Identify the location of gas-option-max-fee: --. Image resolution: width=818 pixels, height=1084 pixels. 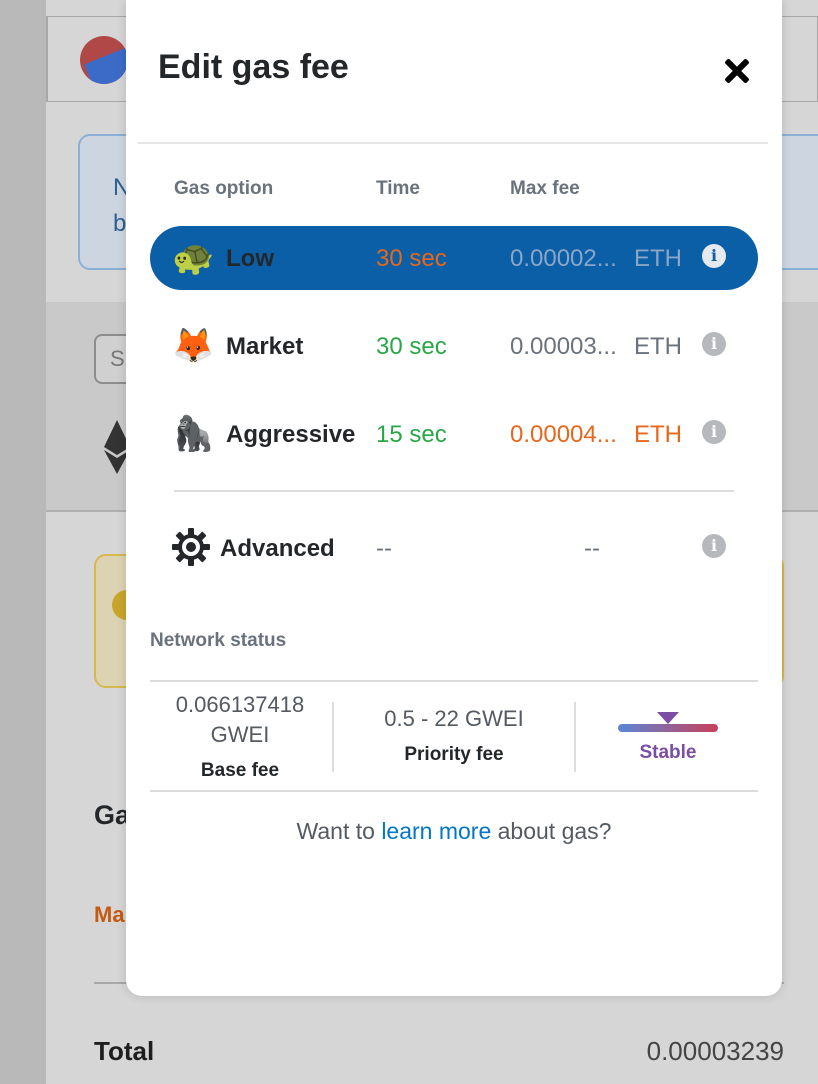
(592, 548).